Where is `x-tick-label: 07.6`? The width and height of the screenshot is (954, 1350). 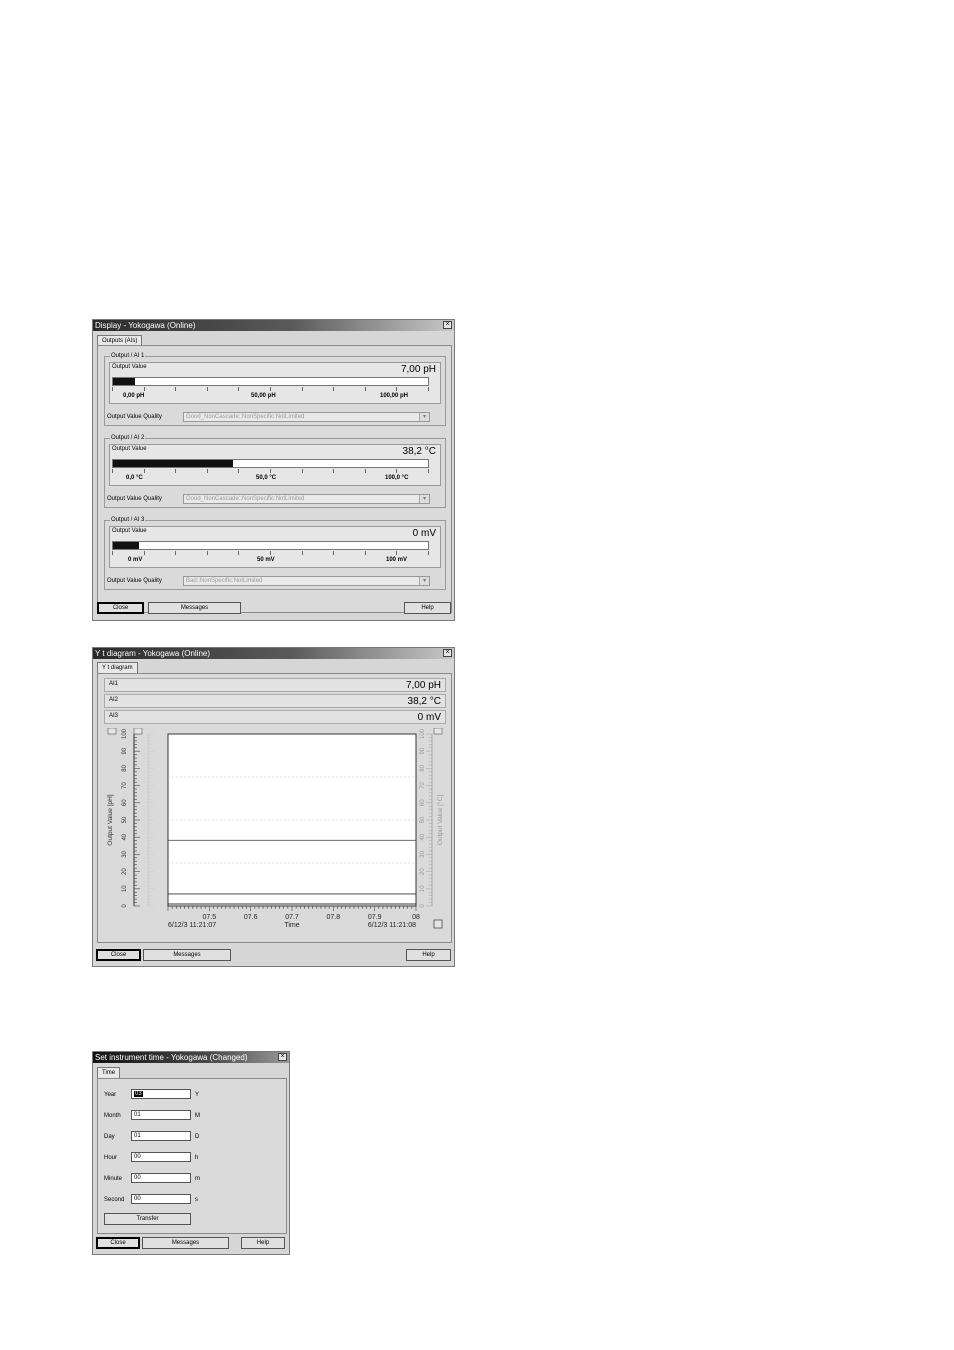
x-tick-label: 07.6 is located at coordinates (251, 917).